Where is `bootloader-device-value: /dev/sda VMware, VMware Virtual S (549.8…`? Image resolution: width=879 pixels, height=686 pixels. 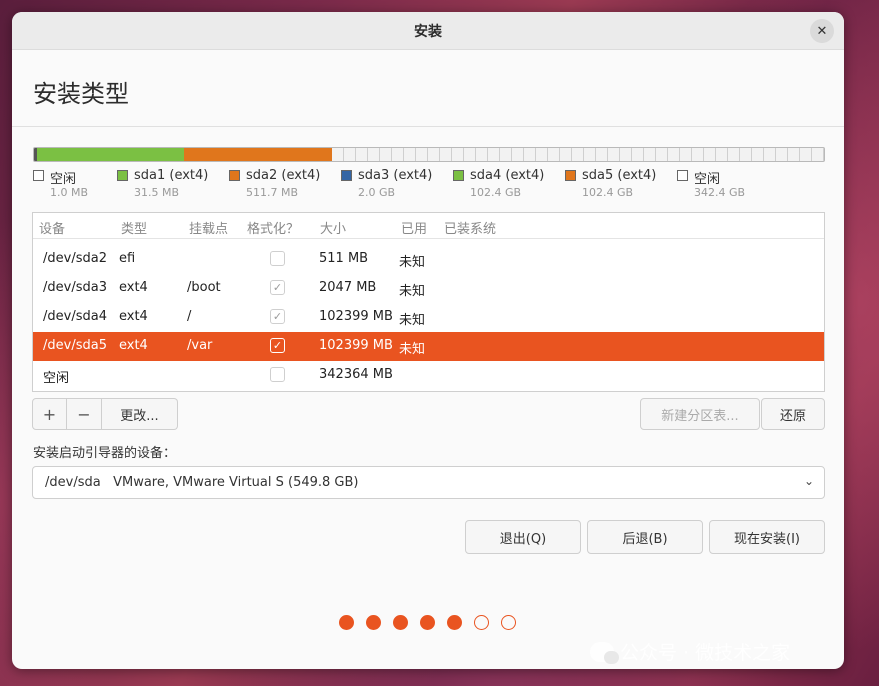
bootloader-device-value: /dev/sda VMware, VMware Virtual S (549.8… is located at coordinates (202, 482).